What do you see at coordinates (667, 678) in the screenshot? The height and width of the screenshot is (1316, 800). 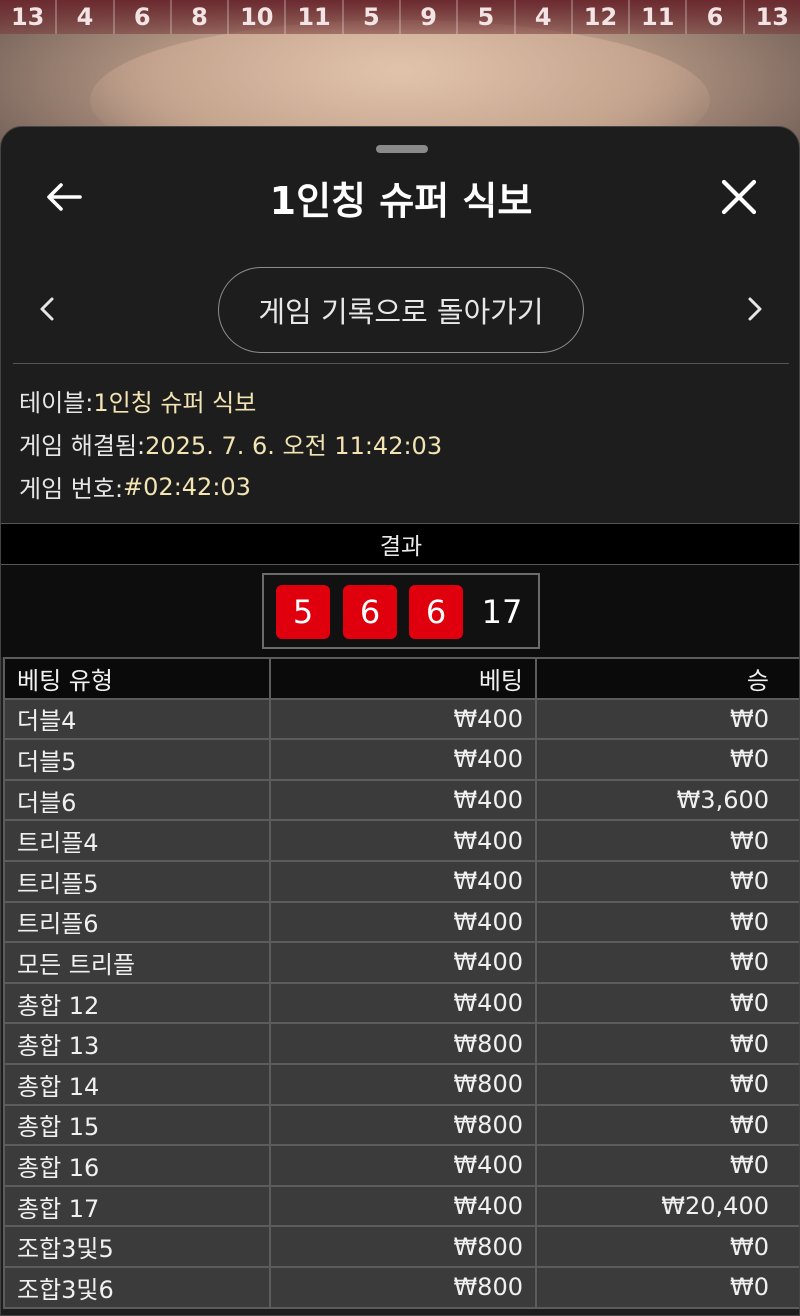 I see `column-header-win: 승` at bounding box center [667, 678].